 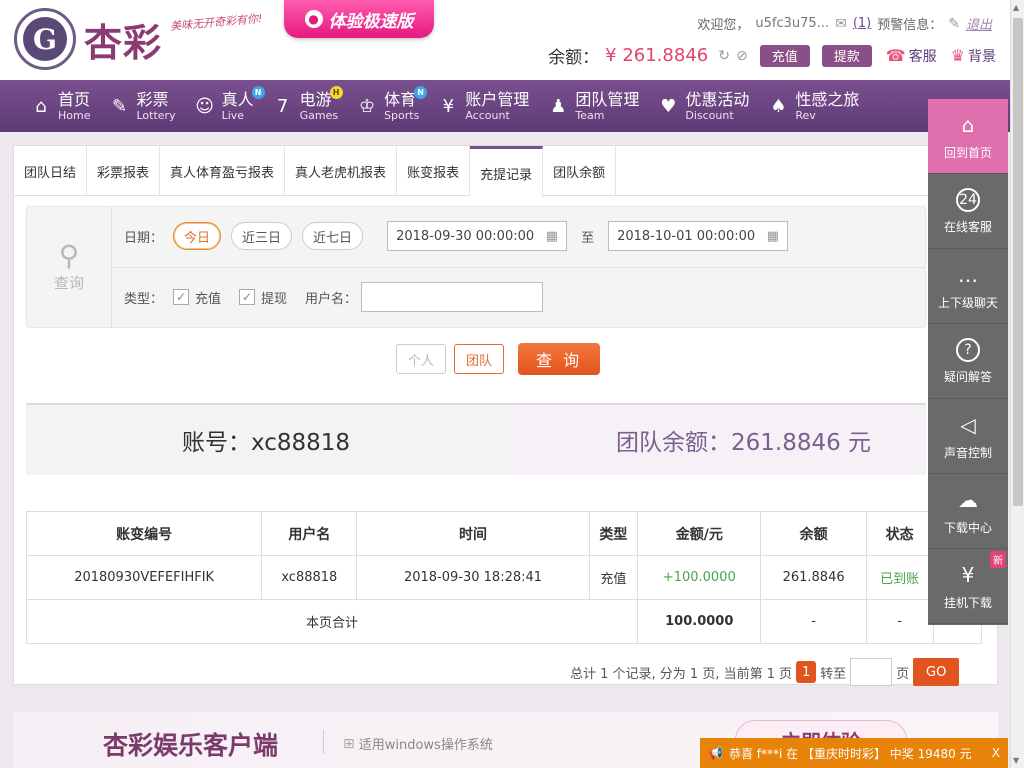 What do you see at coordinates (51, 171) in the screenshot?
I see `tab-0: 团队日结` at bounding box center [51, 171].